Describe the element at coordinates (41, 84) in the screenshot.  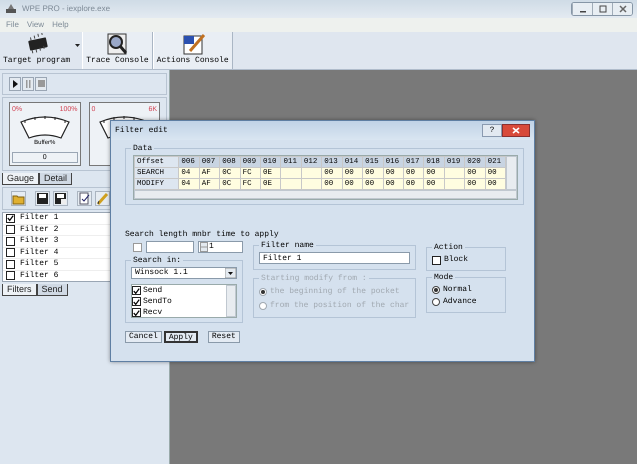
I see `stop-icon` at that location.